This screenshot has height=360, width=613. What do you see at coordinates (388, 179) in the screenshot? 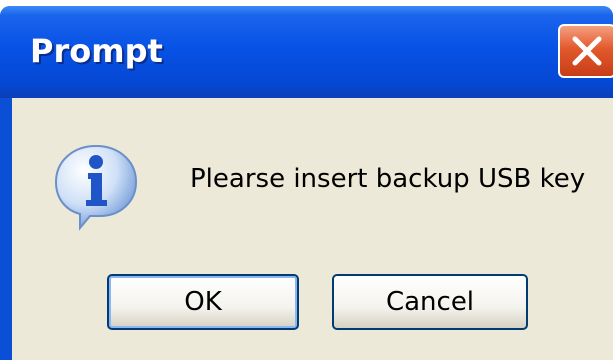
I see `dialog-message: Plearse insert backup USB key` at bounding box center [388, 179].